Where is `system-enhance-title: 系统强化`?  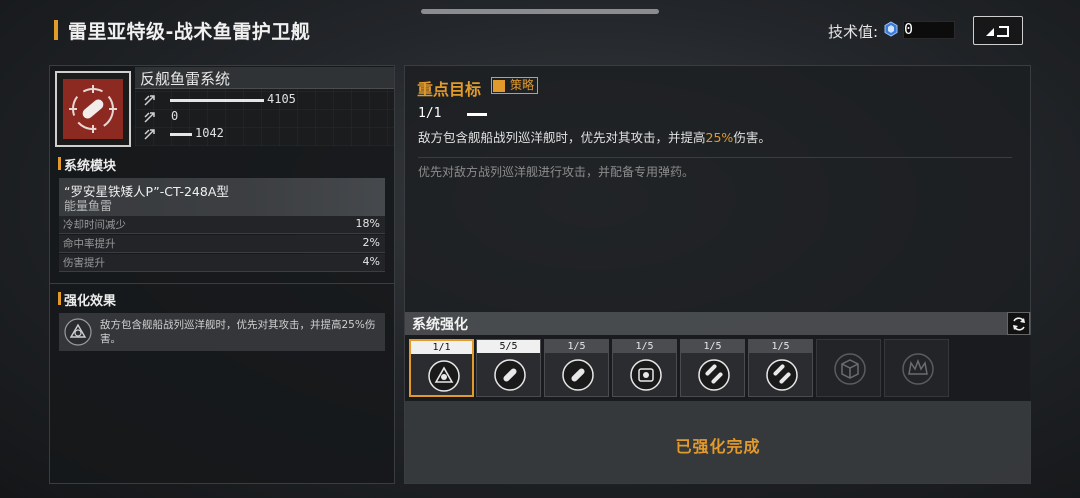
system-enhance-title: 系统强化 is located at coordinates (440, 325).